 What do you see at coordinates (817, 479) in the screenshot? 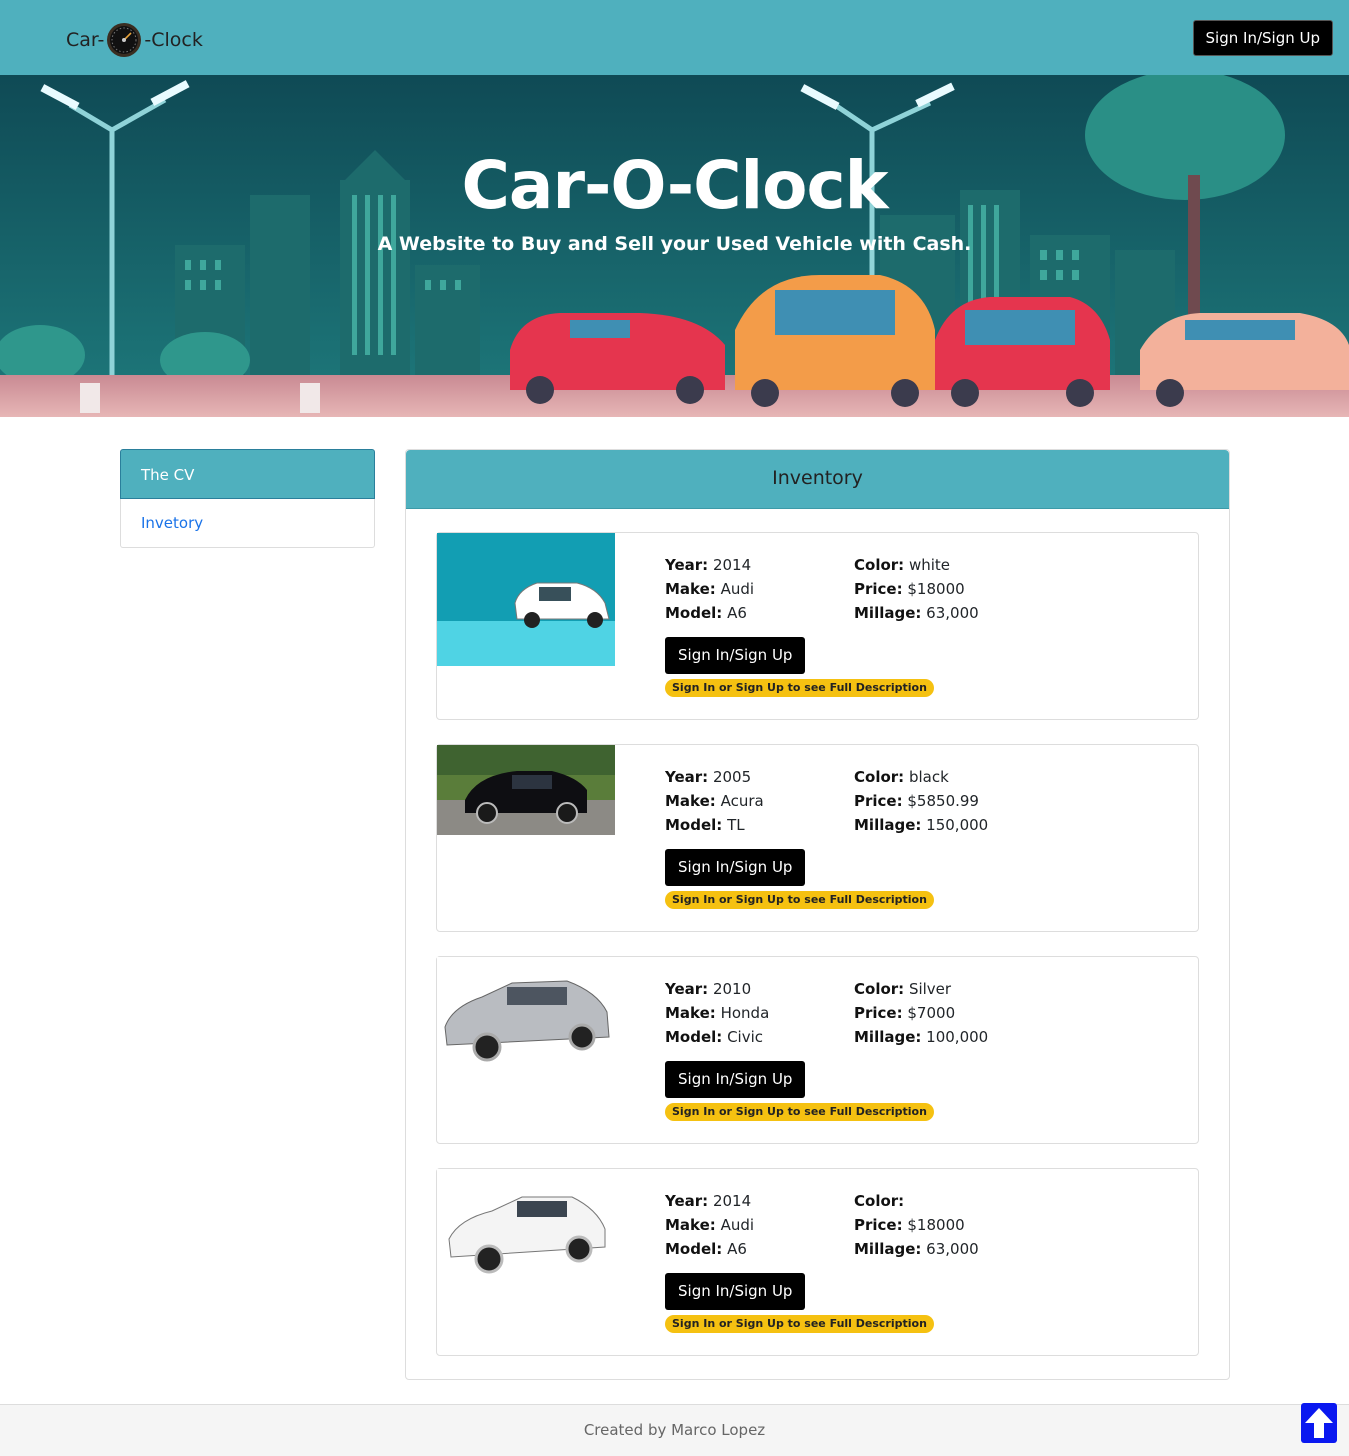
I see `inventory-title: Inventory` at bounding box center [817, 479].